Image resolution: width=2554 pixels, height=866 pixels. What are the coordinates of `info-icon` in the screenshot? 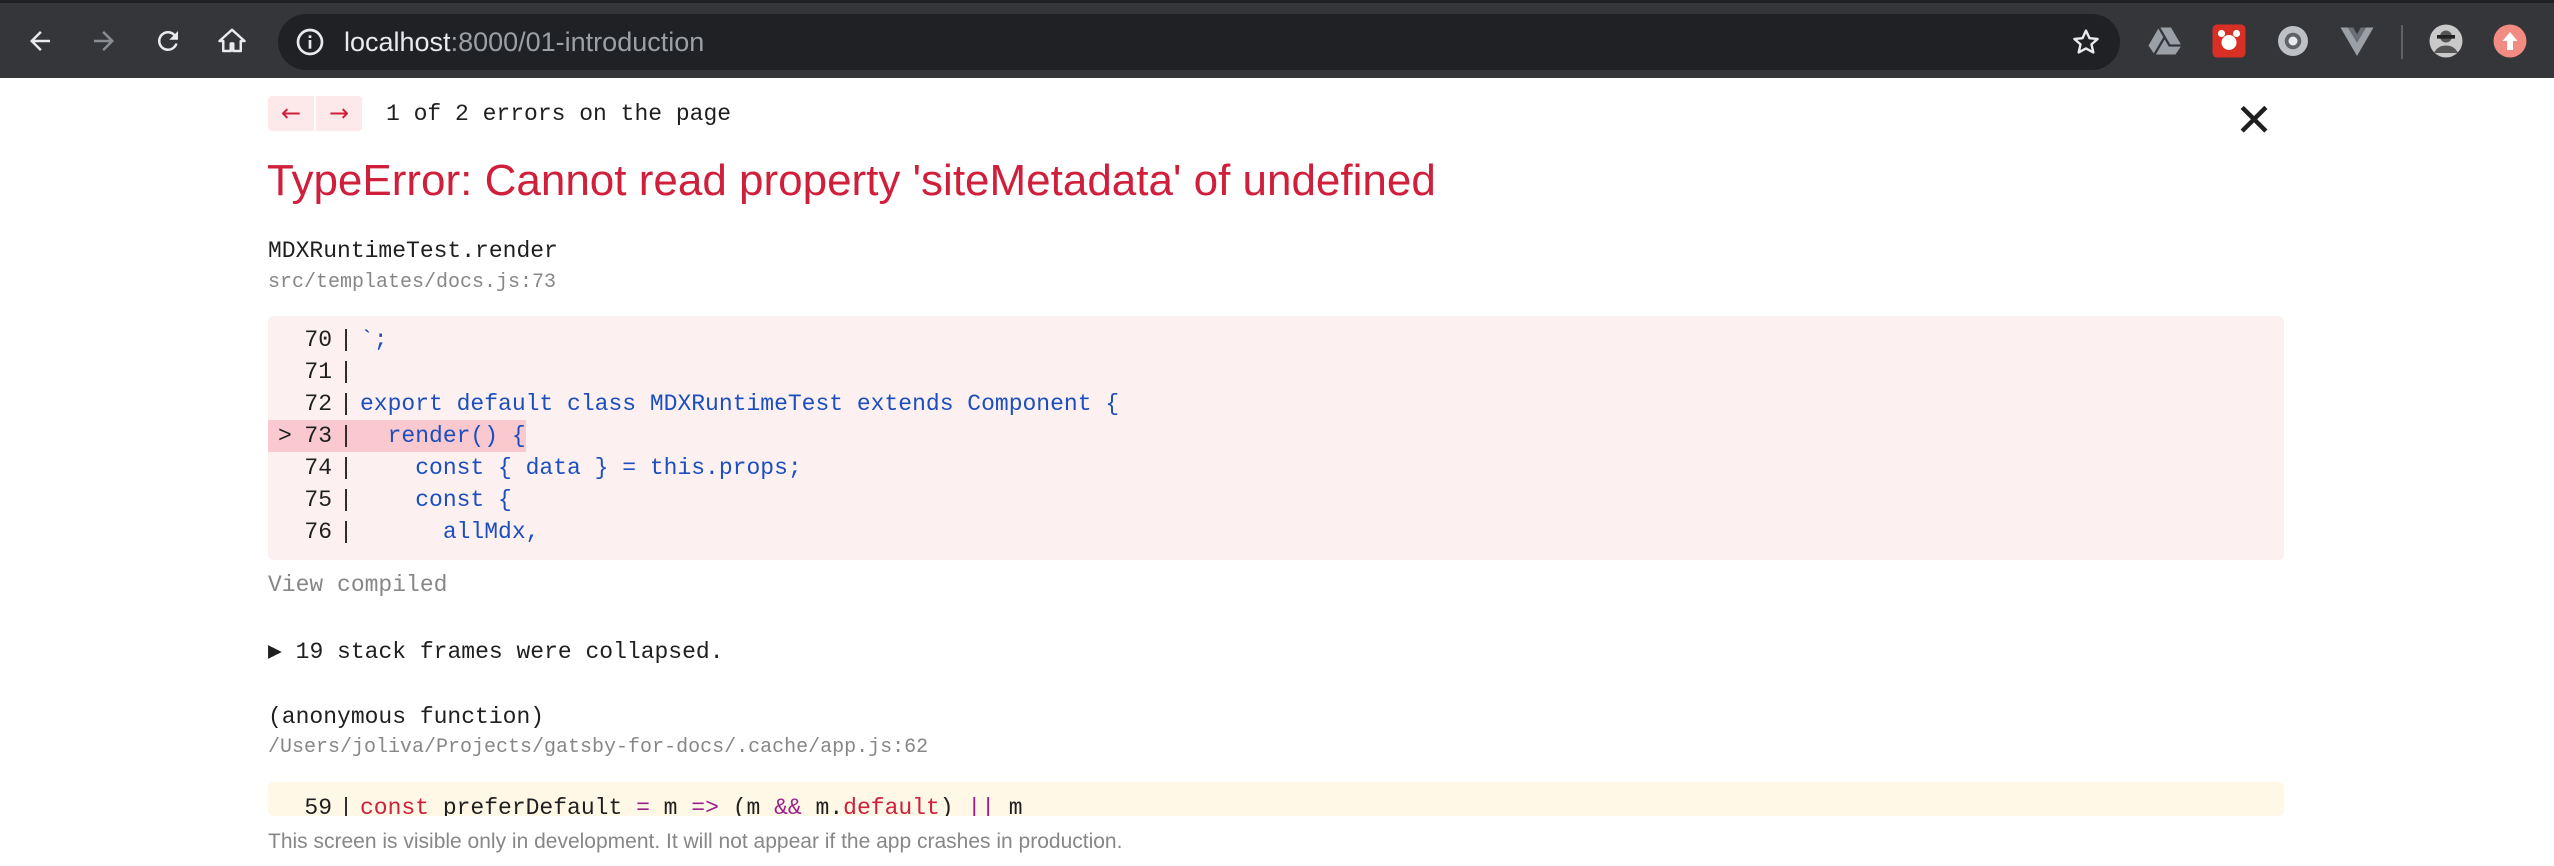 It's located at (310, 42).